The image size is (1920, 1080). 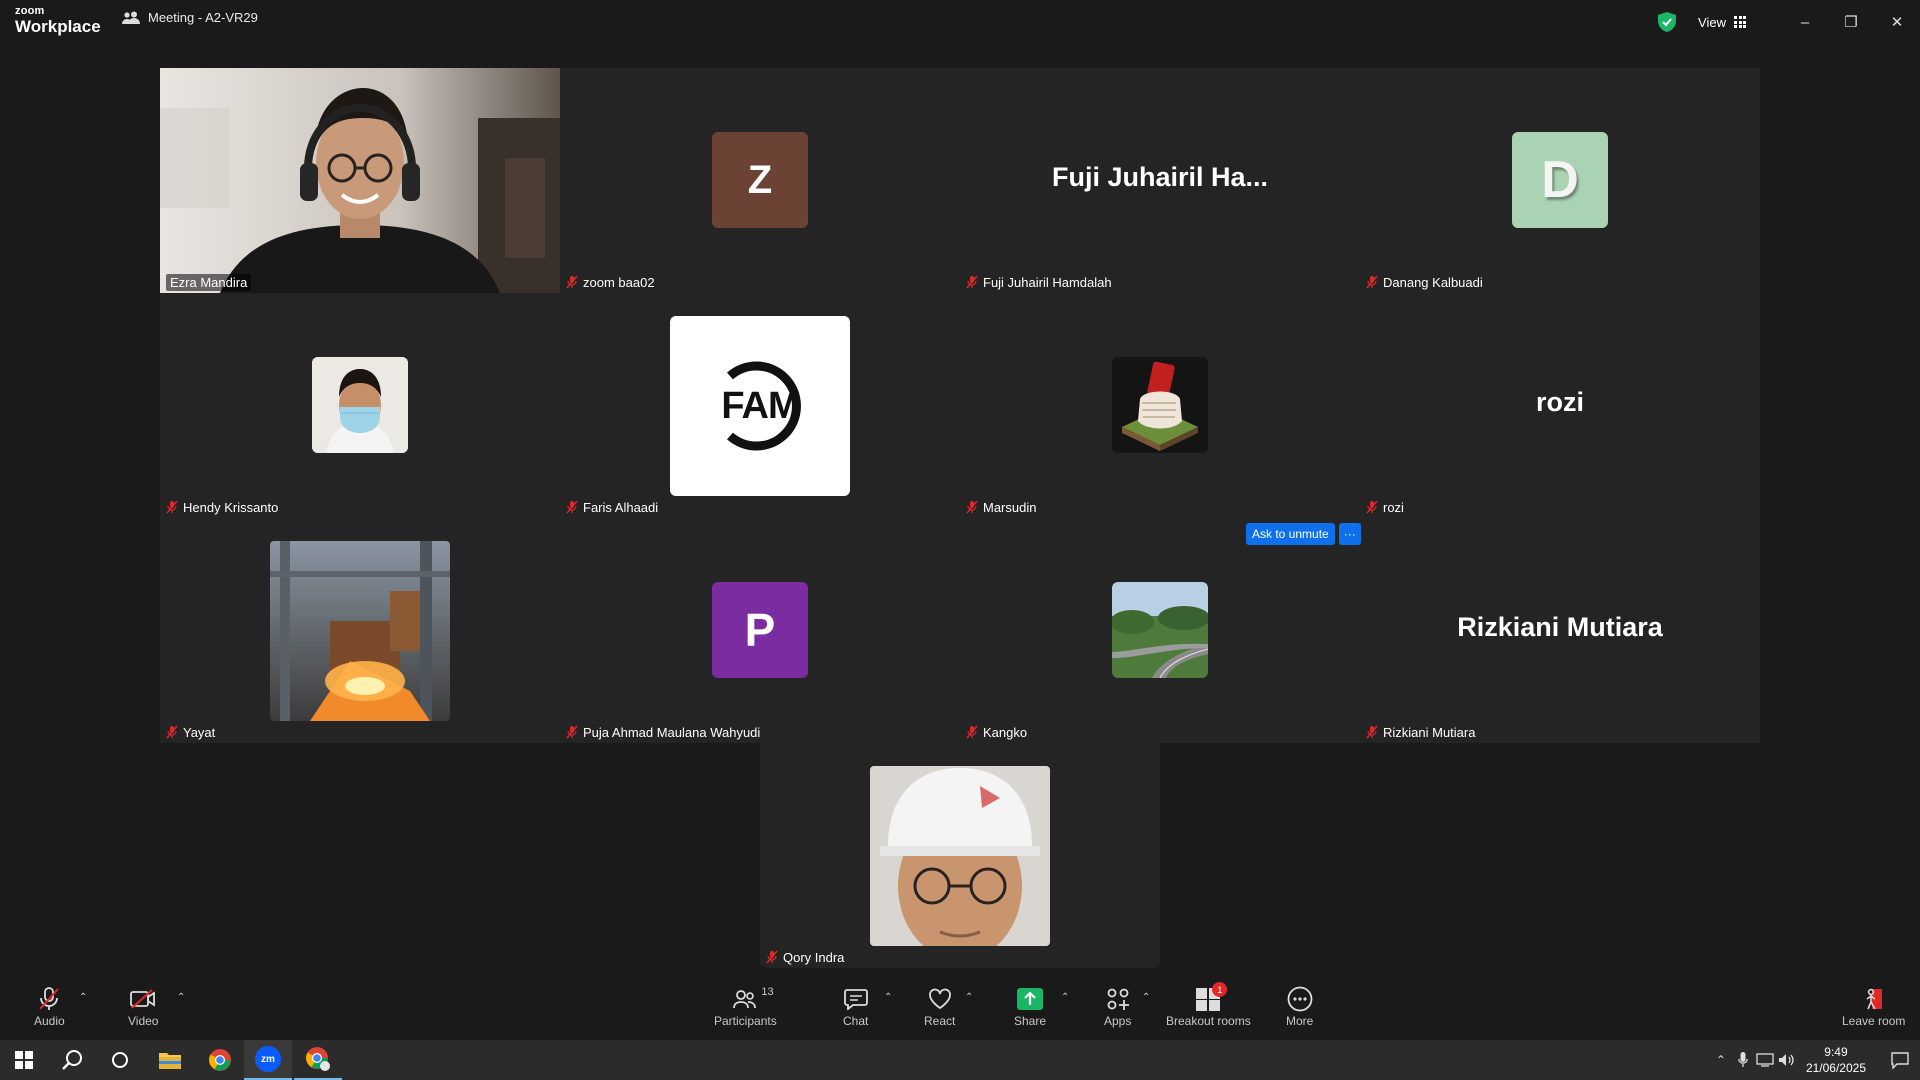 I want to click on participant-tile-zoom-baa02: Z zoom baa02, so click(x=760, y=180).